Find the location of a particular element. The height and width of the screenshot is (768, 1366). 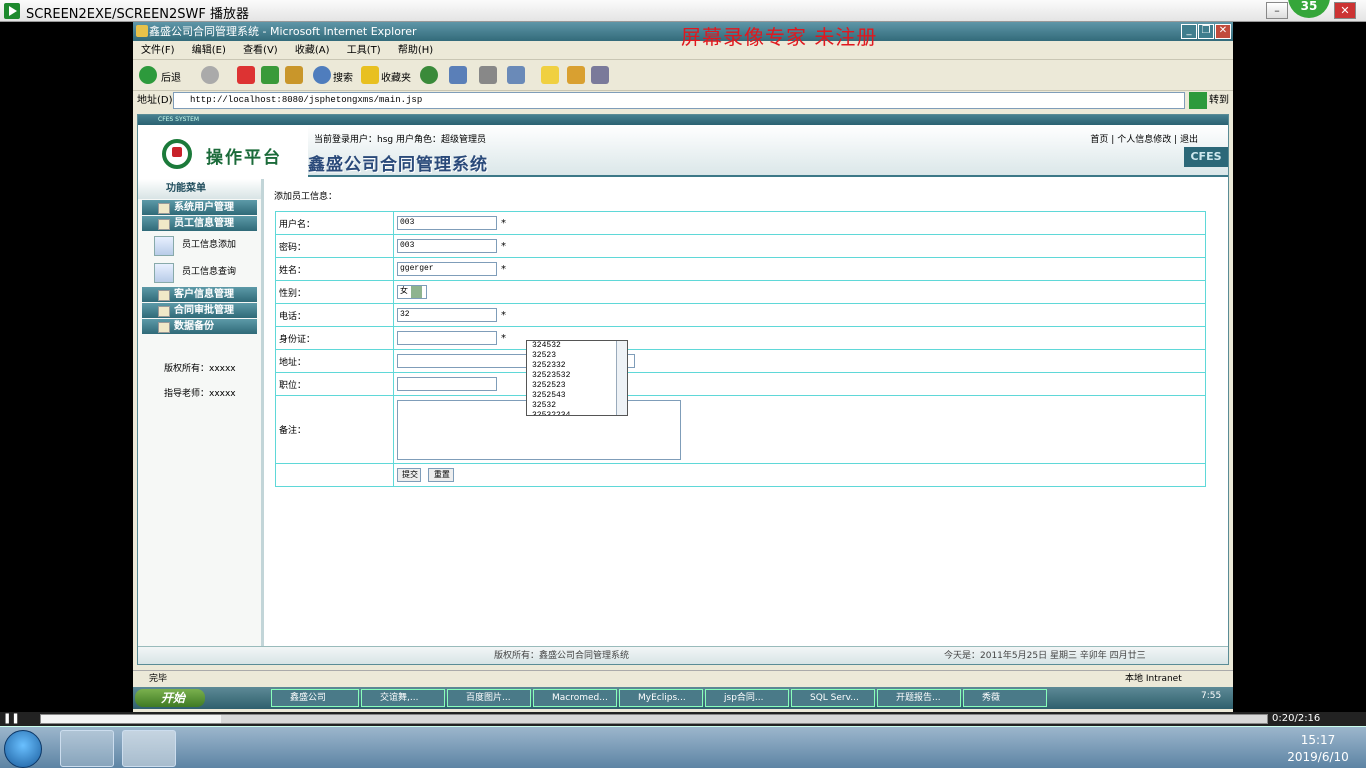

id-input is located at coordinates (447, 338).